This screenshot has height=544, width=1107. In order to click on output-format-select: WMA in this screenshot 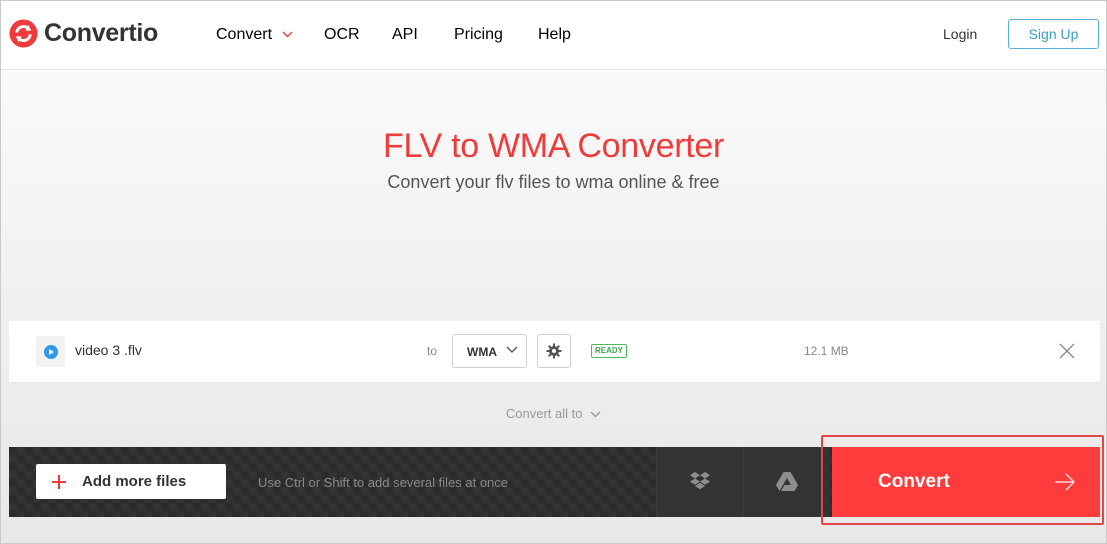, I will do `click(489, 351)`.